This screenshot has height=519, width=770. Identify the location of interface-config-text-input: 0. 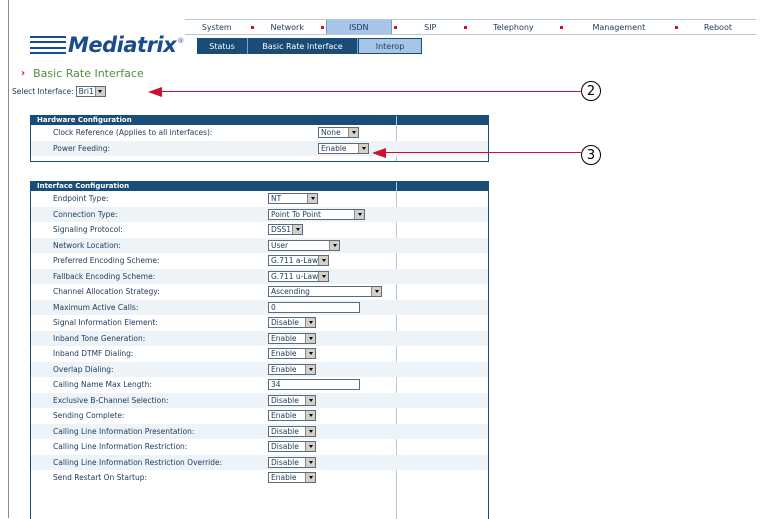
(314, 307).